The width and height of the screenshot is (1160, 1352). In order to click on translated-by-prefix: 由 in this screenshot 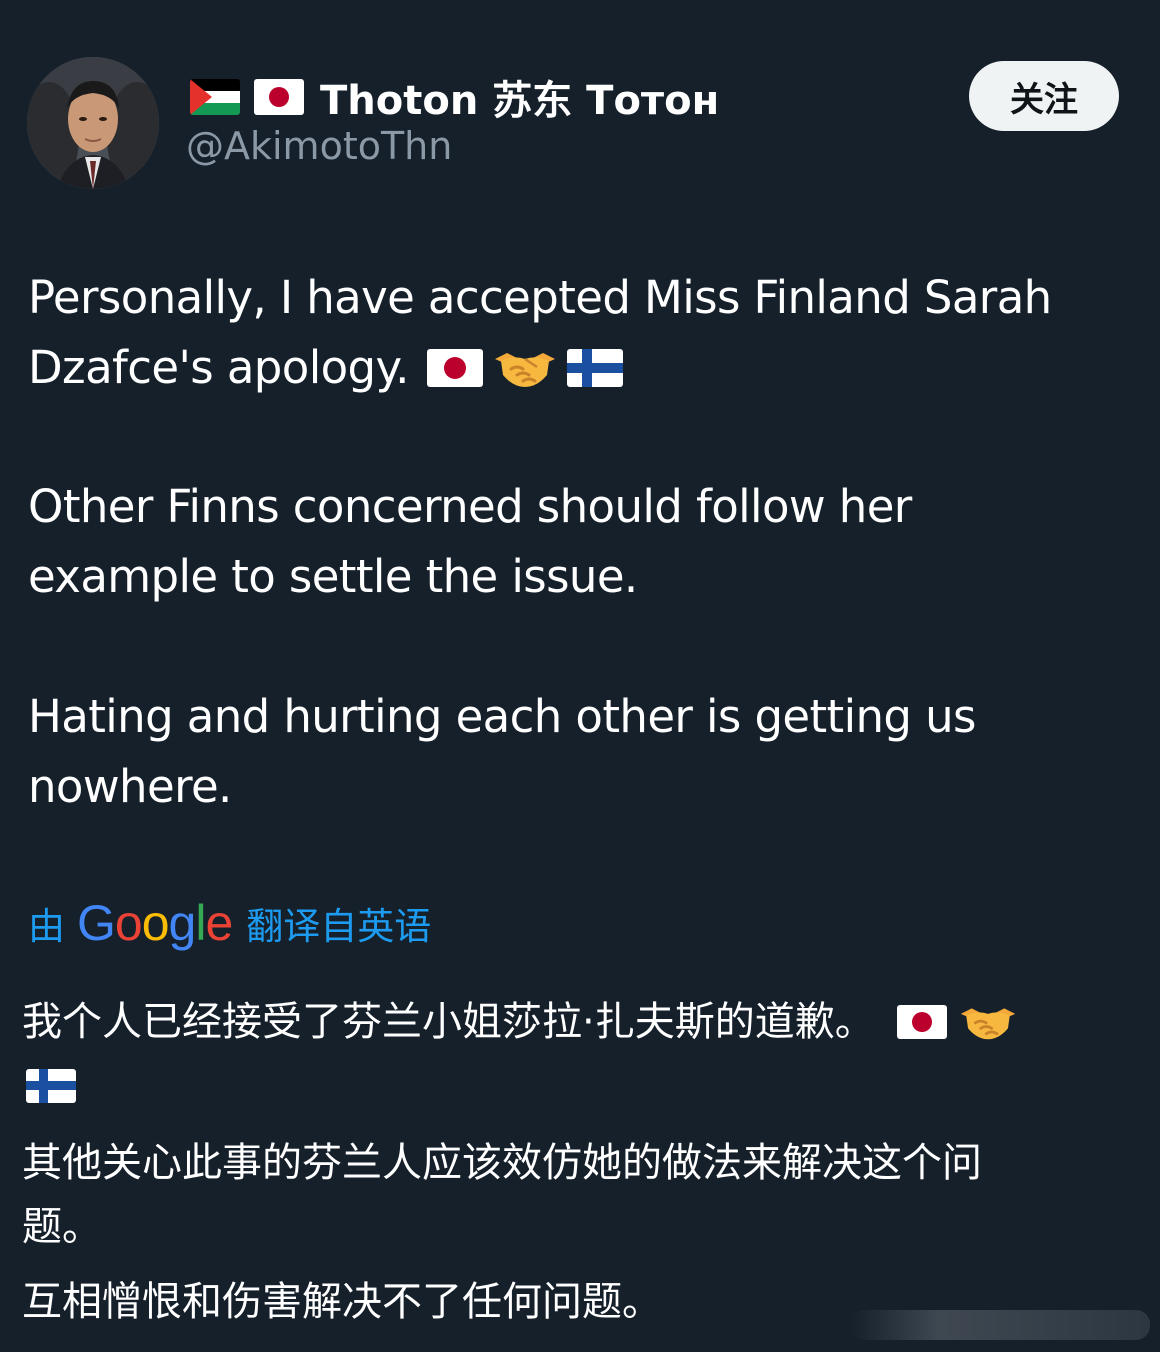, I will do `click(46, 926)`.